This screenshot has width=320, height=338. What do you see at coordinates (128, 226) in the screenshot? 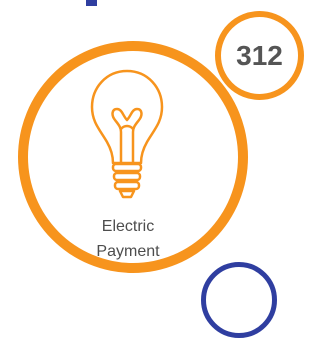
I see `card-label-line-1: Electric` at bounding box center [128, 226].